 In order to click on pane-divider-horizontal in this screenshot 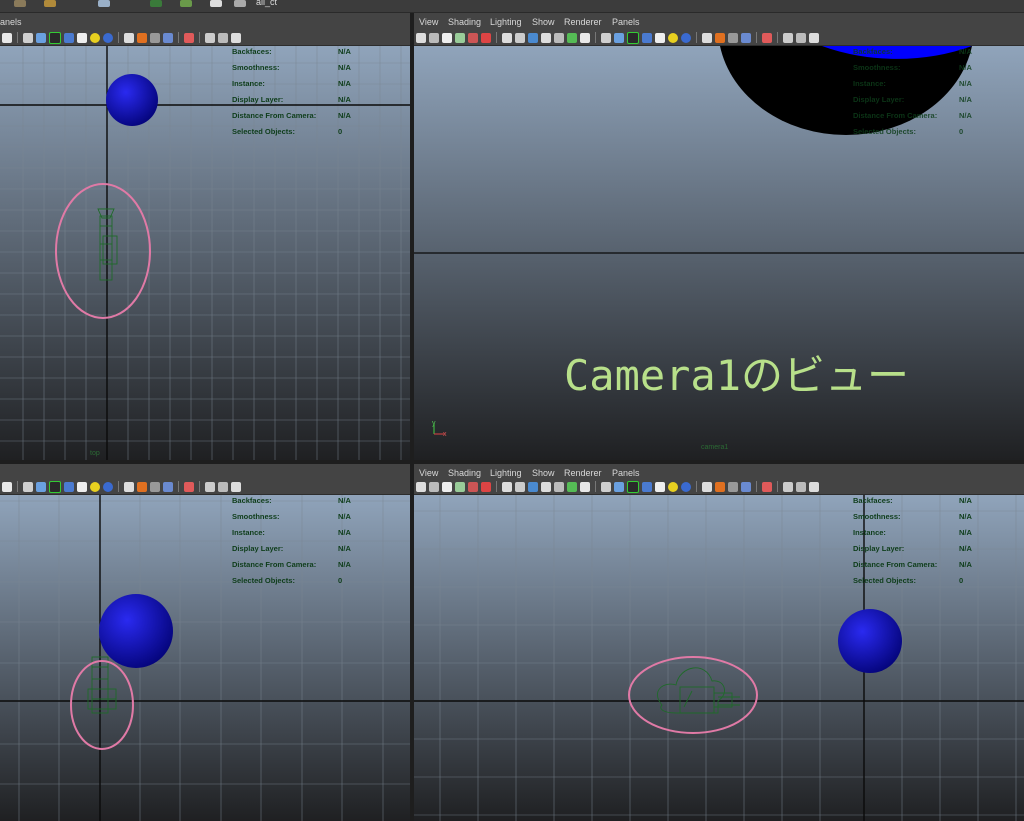, I will do `click(512, 462)`.